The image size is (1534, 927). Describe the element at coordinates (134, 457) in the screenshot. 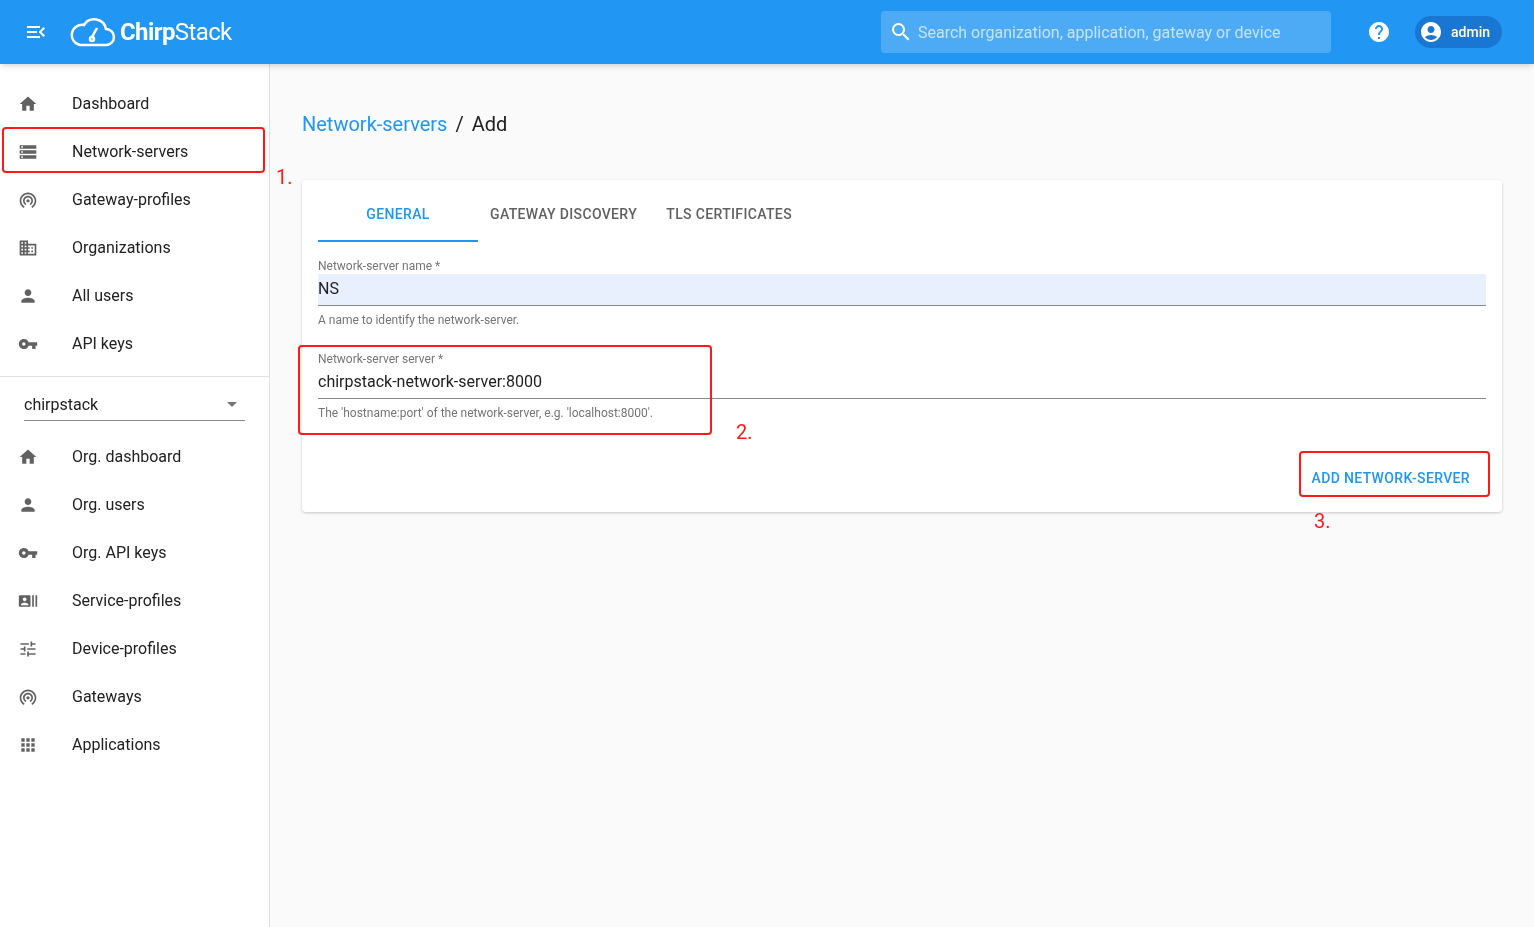

I see `sidebar-item: Org. dashboard` at that location.